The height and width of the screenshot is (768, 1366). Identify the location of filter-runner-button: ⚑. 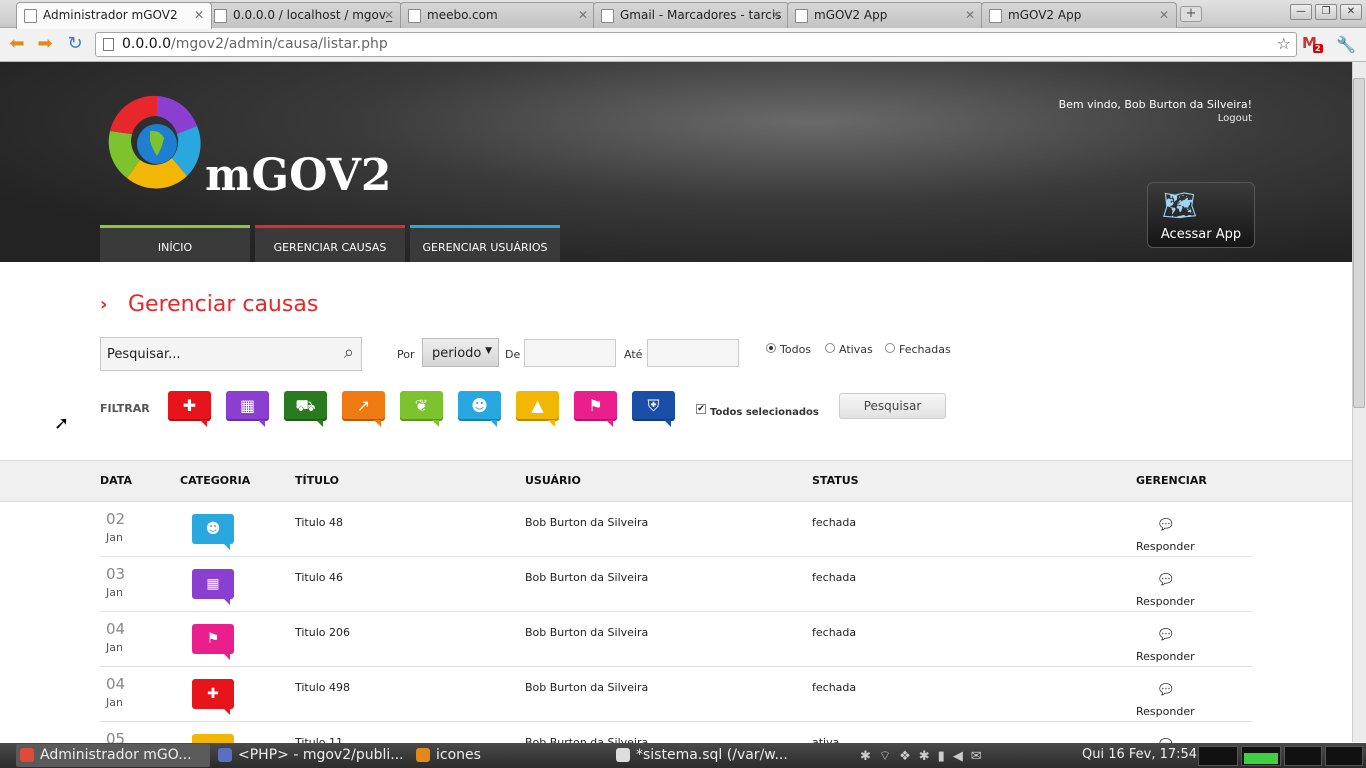
(595, 409).